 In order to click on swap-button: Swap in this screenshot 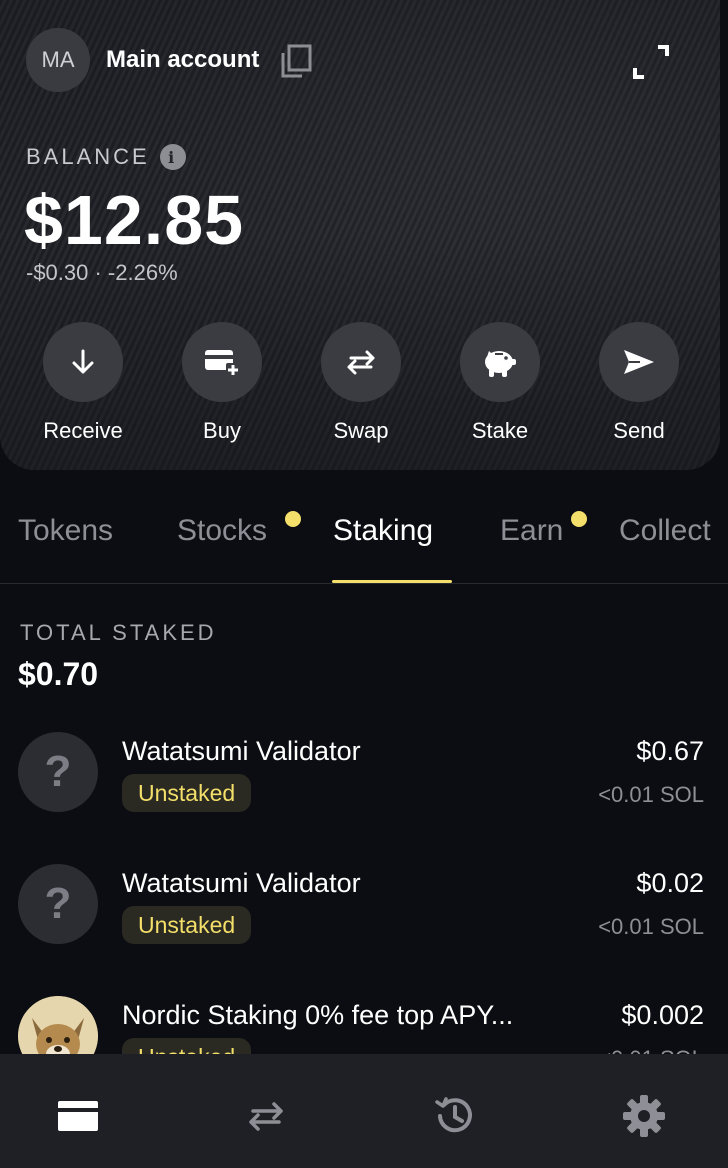, I will do `click(361, 383)`.